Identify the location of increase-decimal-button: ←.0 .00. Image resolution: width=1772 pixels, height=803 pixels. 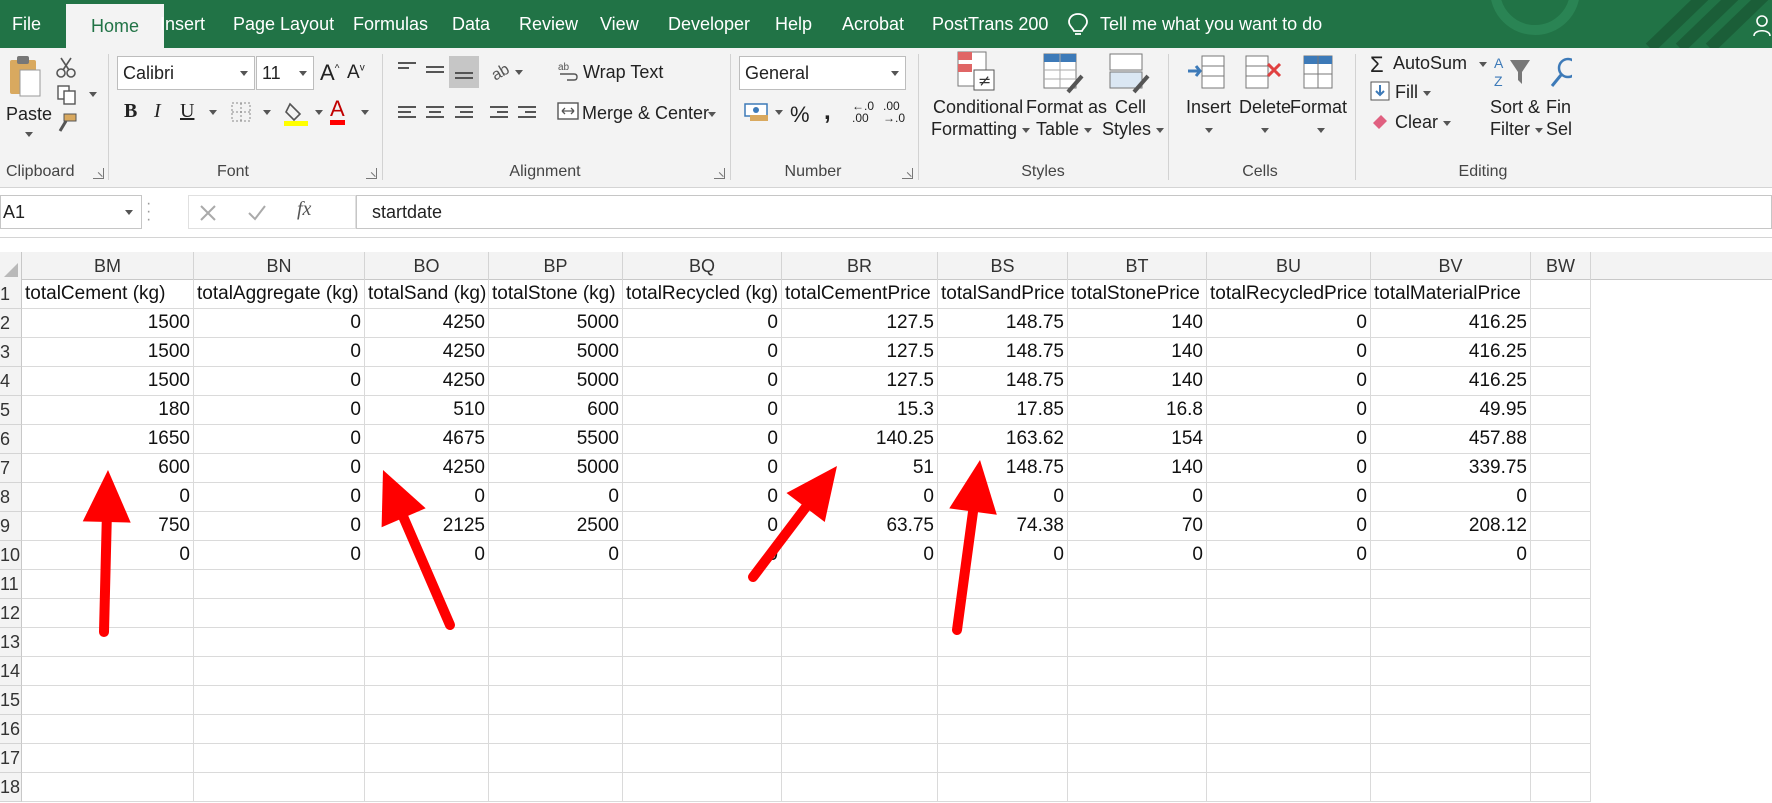
(865, 112).